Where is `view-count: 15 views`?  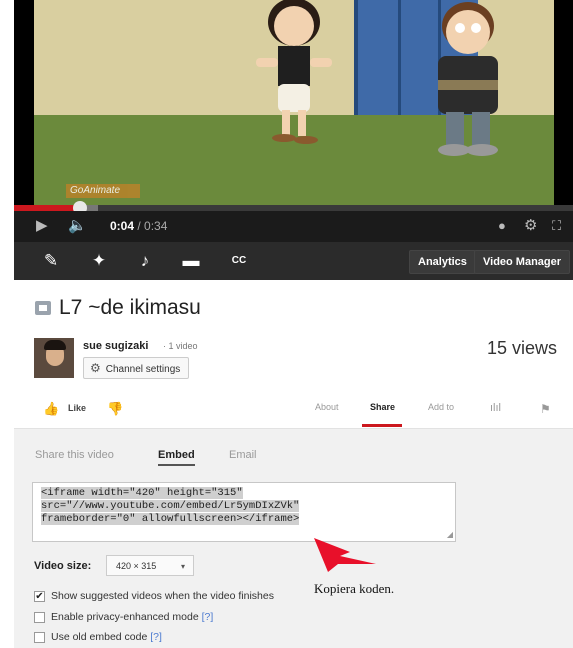
view-count: 15 views is located at coordinates (521, 348).